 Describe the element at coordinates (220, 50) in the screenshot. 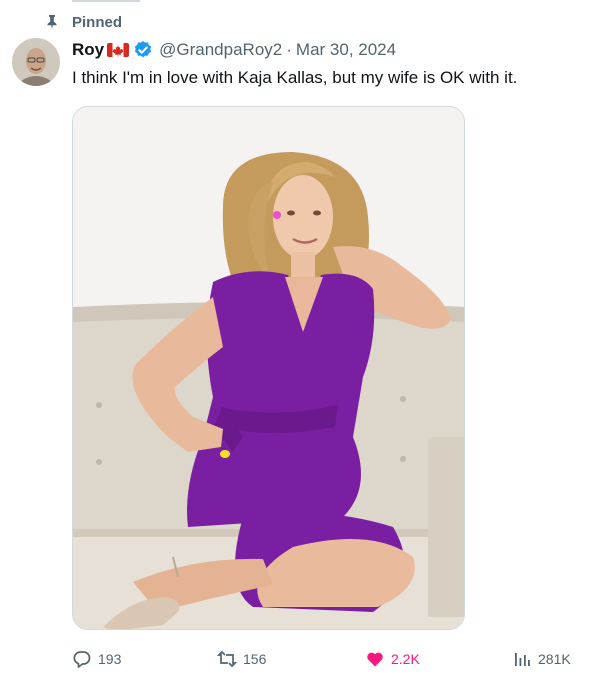

I see `author-handle: @GrandpaRoy2` at that location.